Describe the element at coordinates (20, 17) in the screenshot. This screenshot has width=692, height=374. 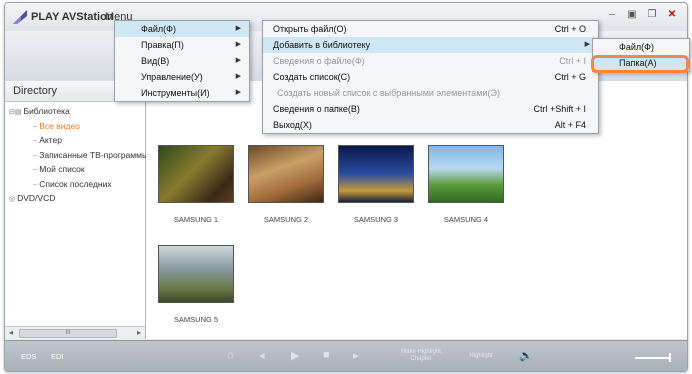
I see `app-logo-icon` at that location.